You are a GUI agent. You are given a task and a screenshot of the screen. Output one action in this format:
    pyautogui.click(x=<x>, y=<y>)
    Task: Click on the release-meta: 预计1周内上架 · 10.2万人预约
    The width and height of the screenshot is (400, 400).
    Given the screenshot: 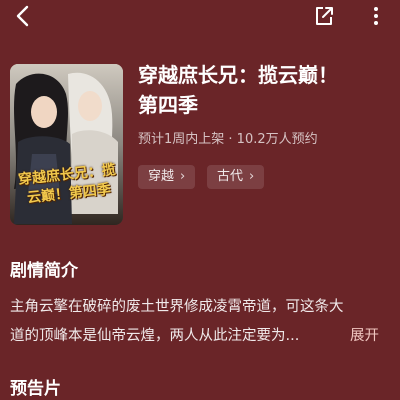 What is the action you would take?
    pyautogui.click(x=228, y=139)
    